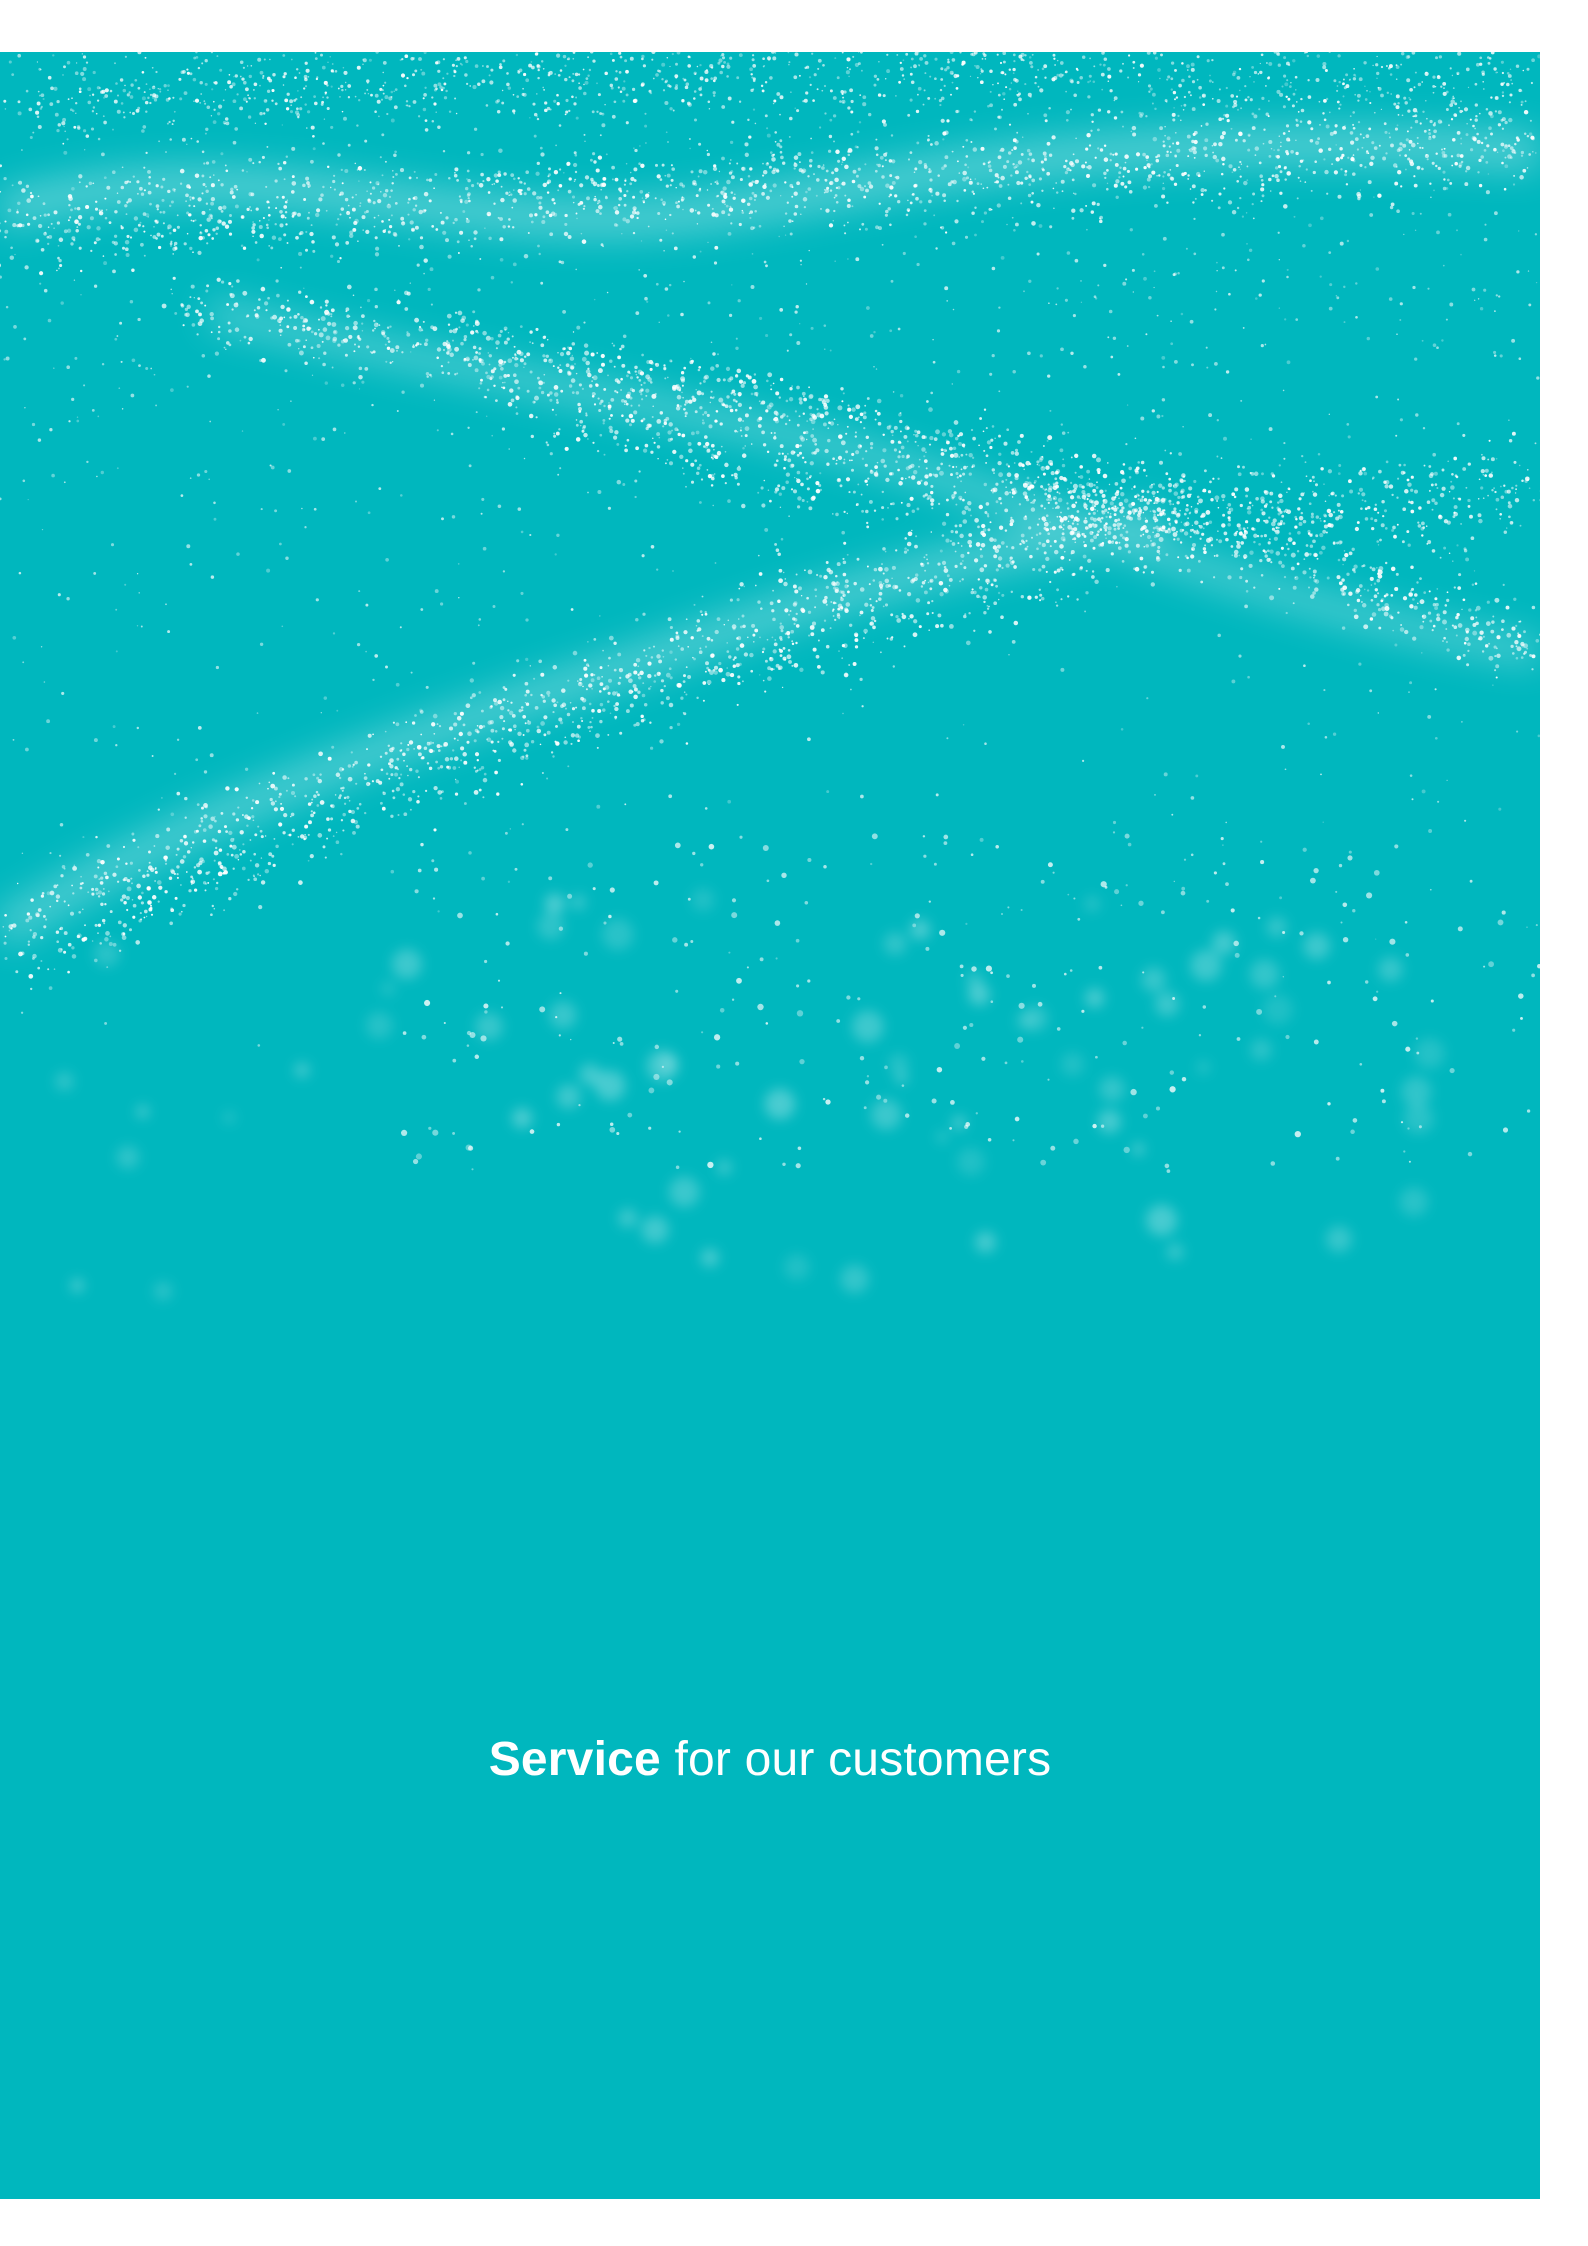  I want to click on cover-headline: Service for our customers, so click(770, 1760).